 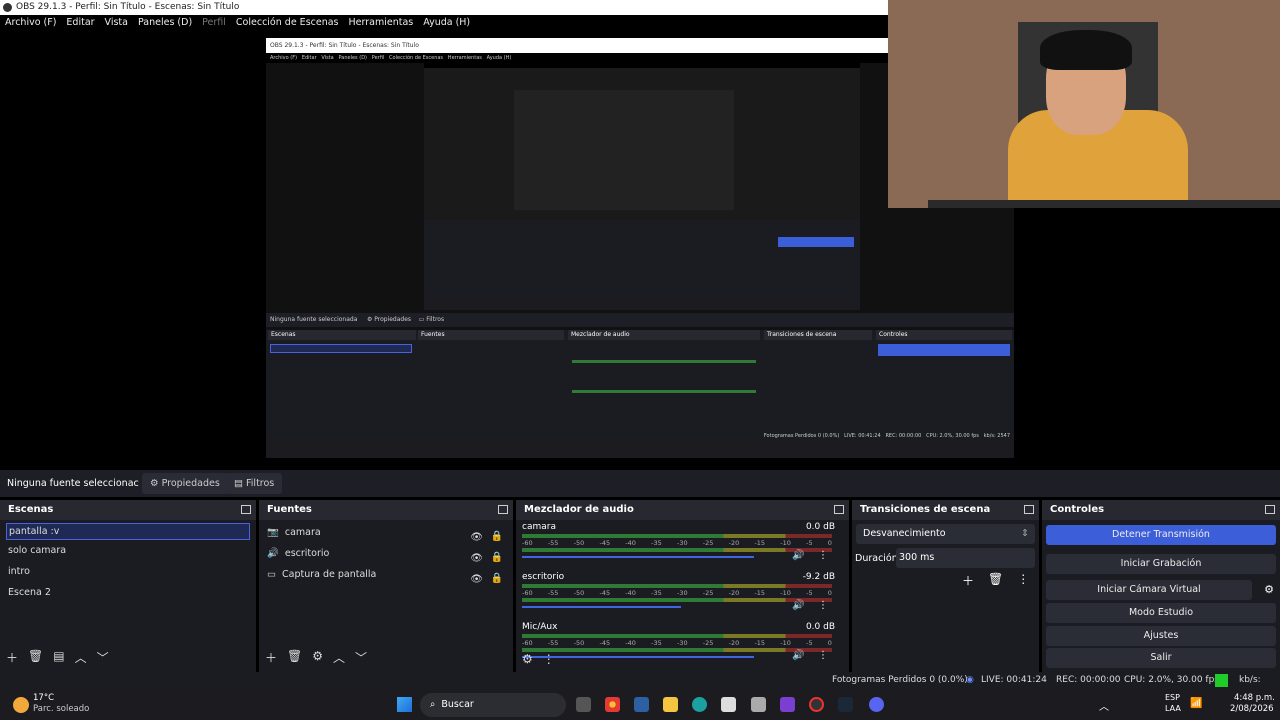 I want to click on scene-item: solo camara, so click(x=128, y=550).